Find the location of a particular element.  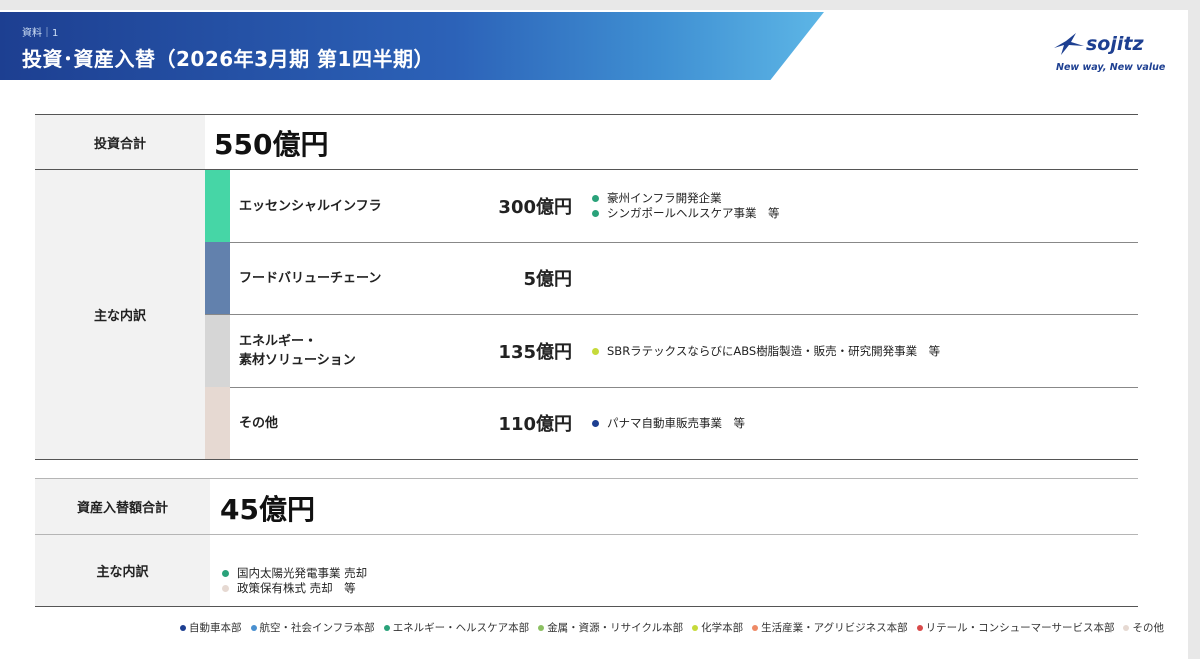

legend-item: 自動車本部 is located at coordinates (211, 627).